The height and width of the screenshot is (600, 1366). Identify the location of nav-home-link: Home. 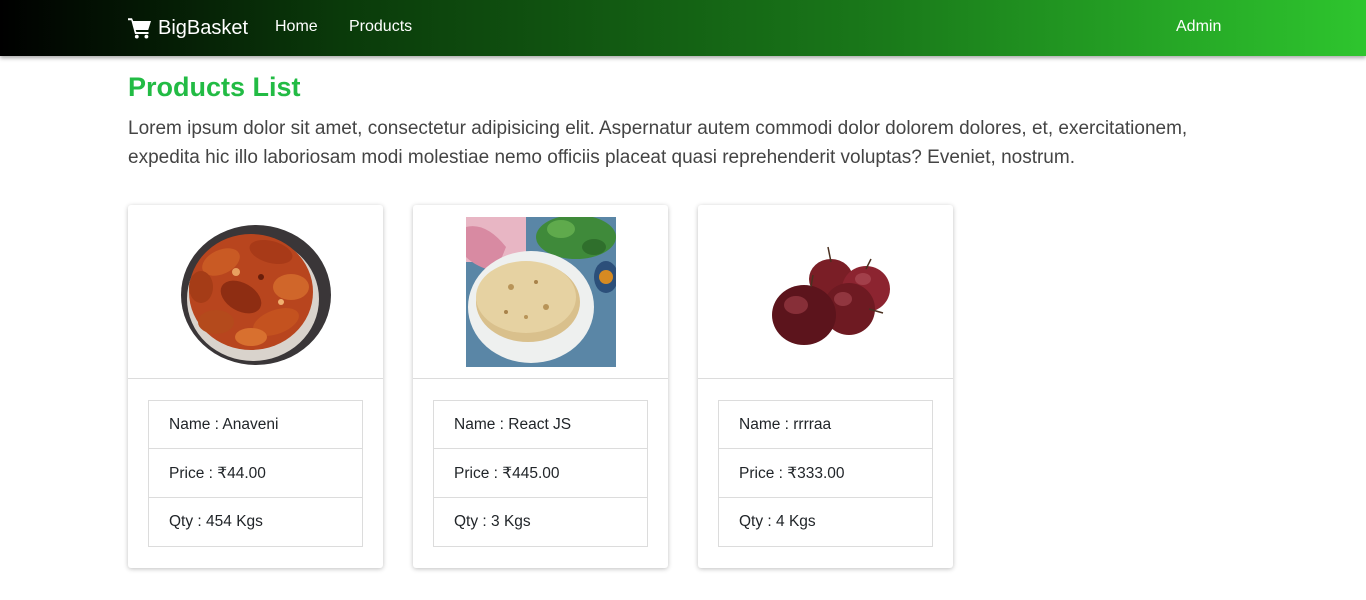
(296, 27).